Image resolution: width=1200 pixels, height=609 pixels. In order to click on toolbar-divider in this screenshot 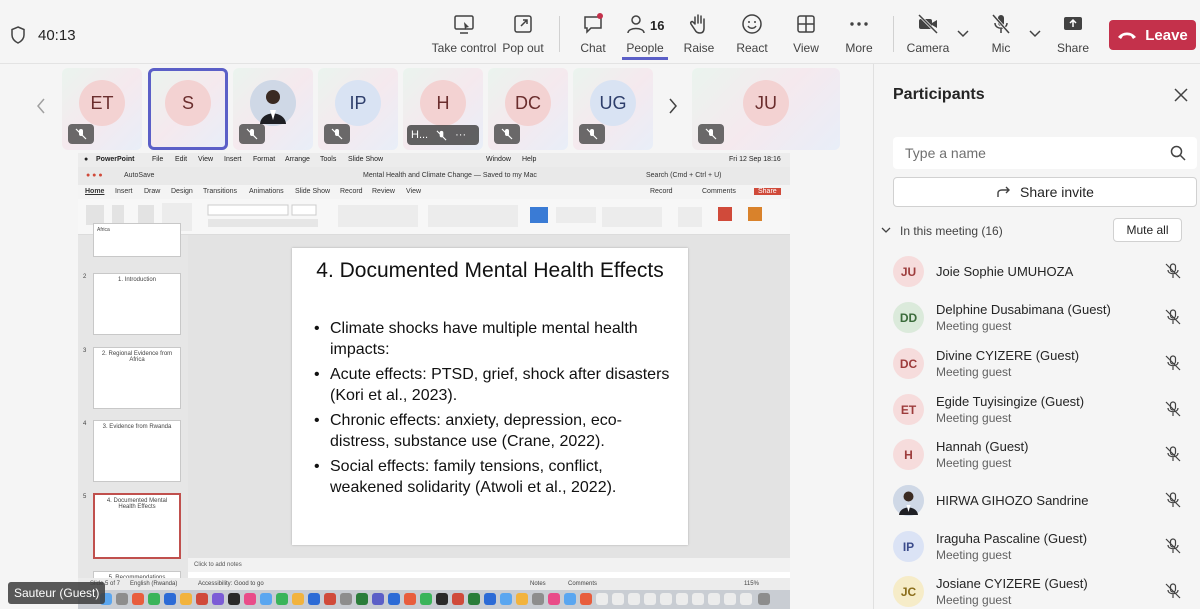, I will do `click(893, 34)`.